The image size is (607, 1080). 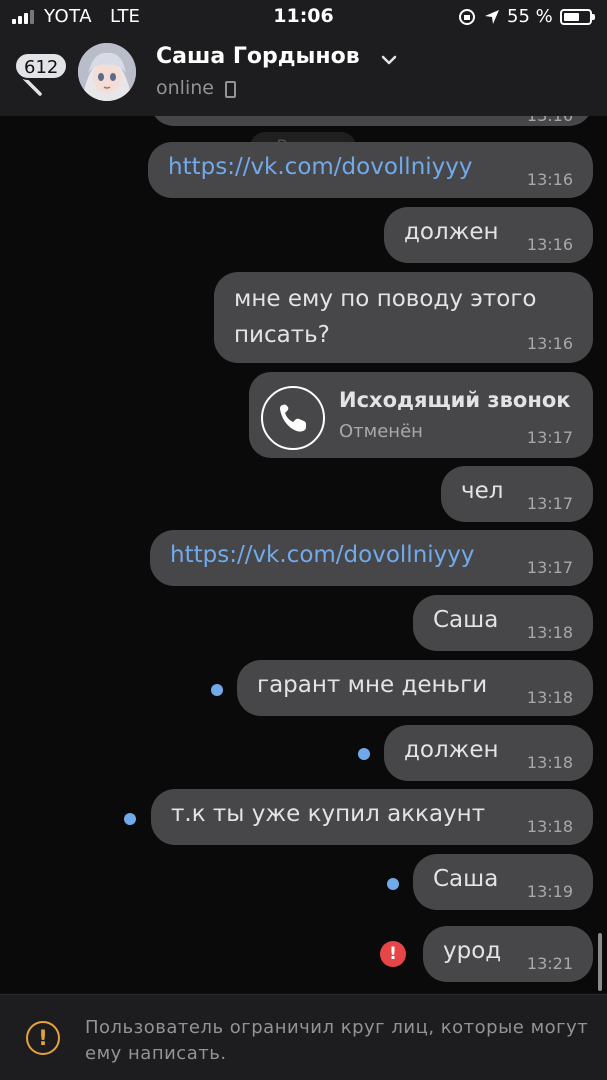 What do you see at coordinates (421, 415) in the screenshot?
I see `call-bubble: Исходящий звонок Отменён 13:17` at bounding box center [421, 415].